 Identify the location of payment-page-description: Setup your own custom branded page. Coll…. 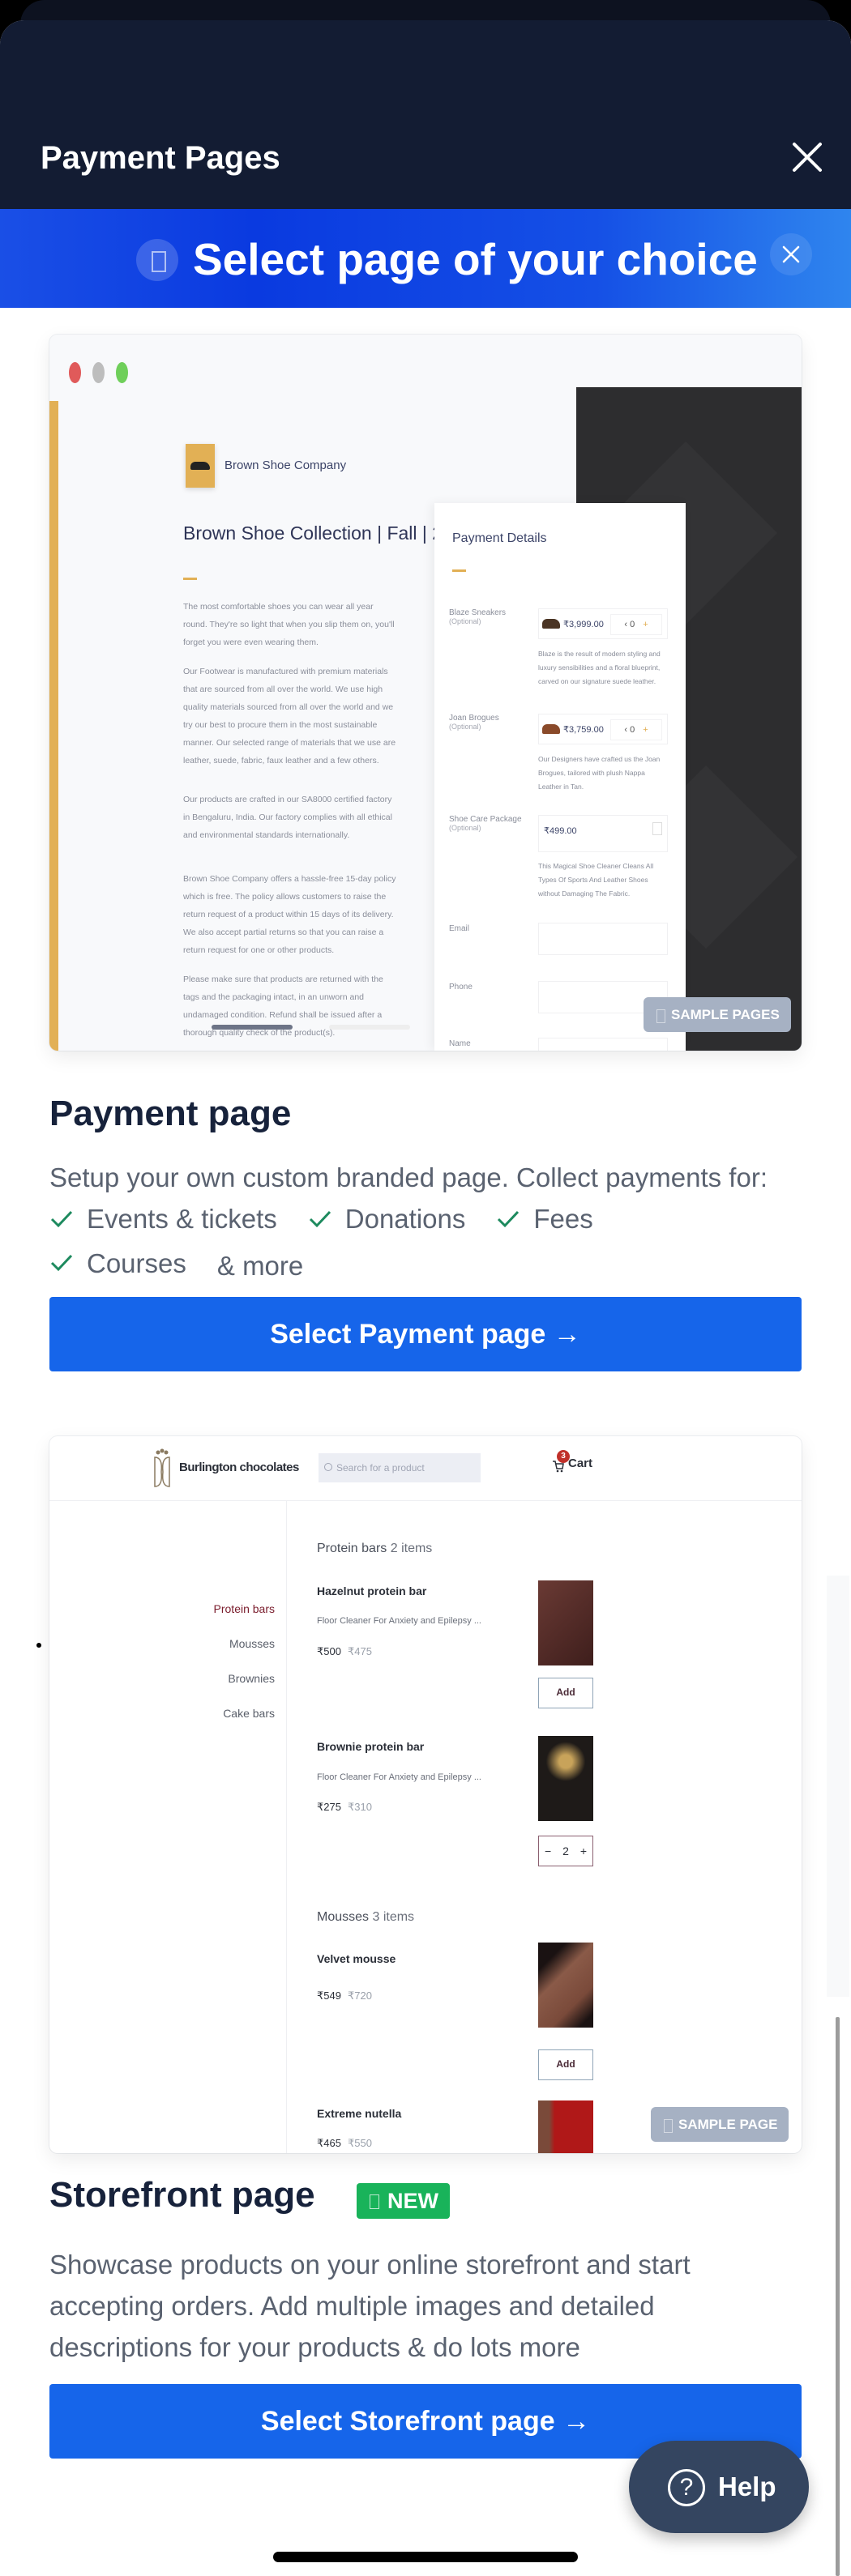
(430, 1222).